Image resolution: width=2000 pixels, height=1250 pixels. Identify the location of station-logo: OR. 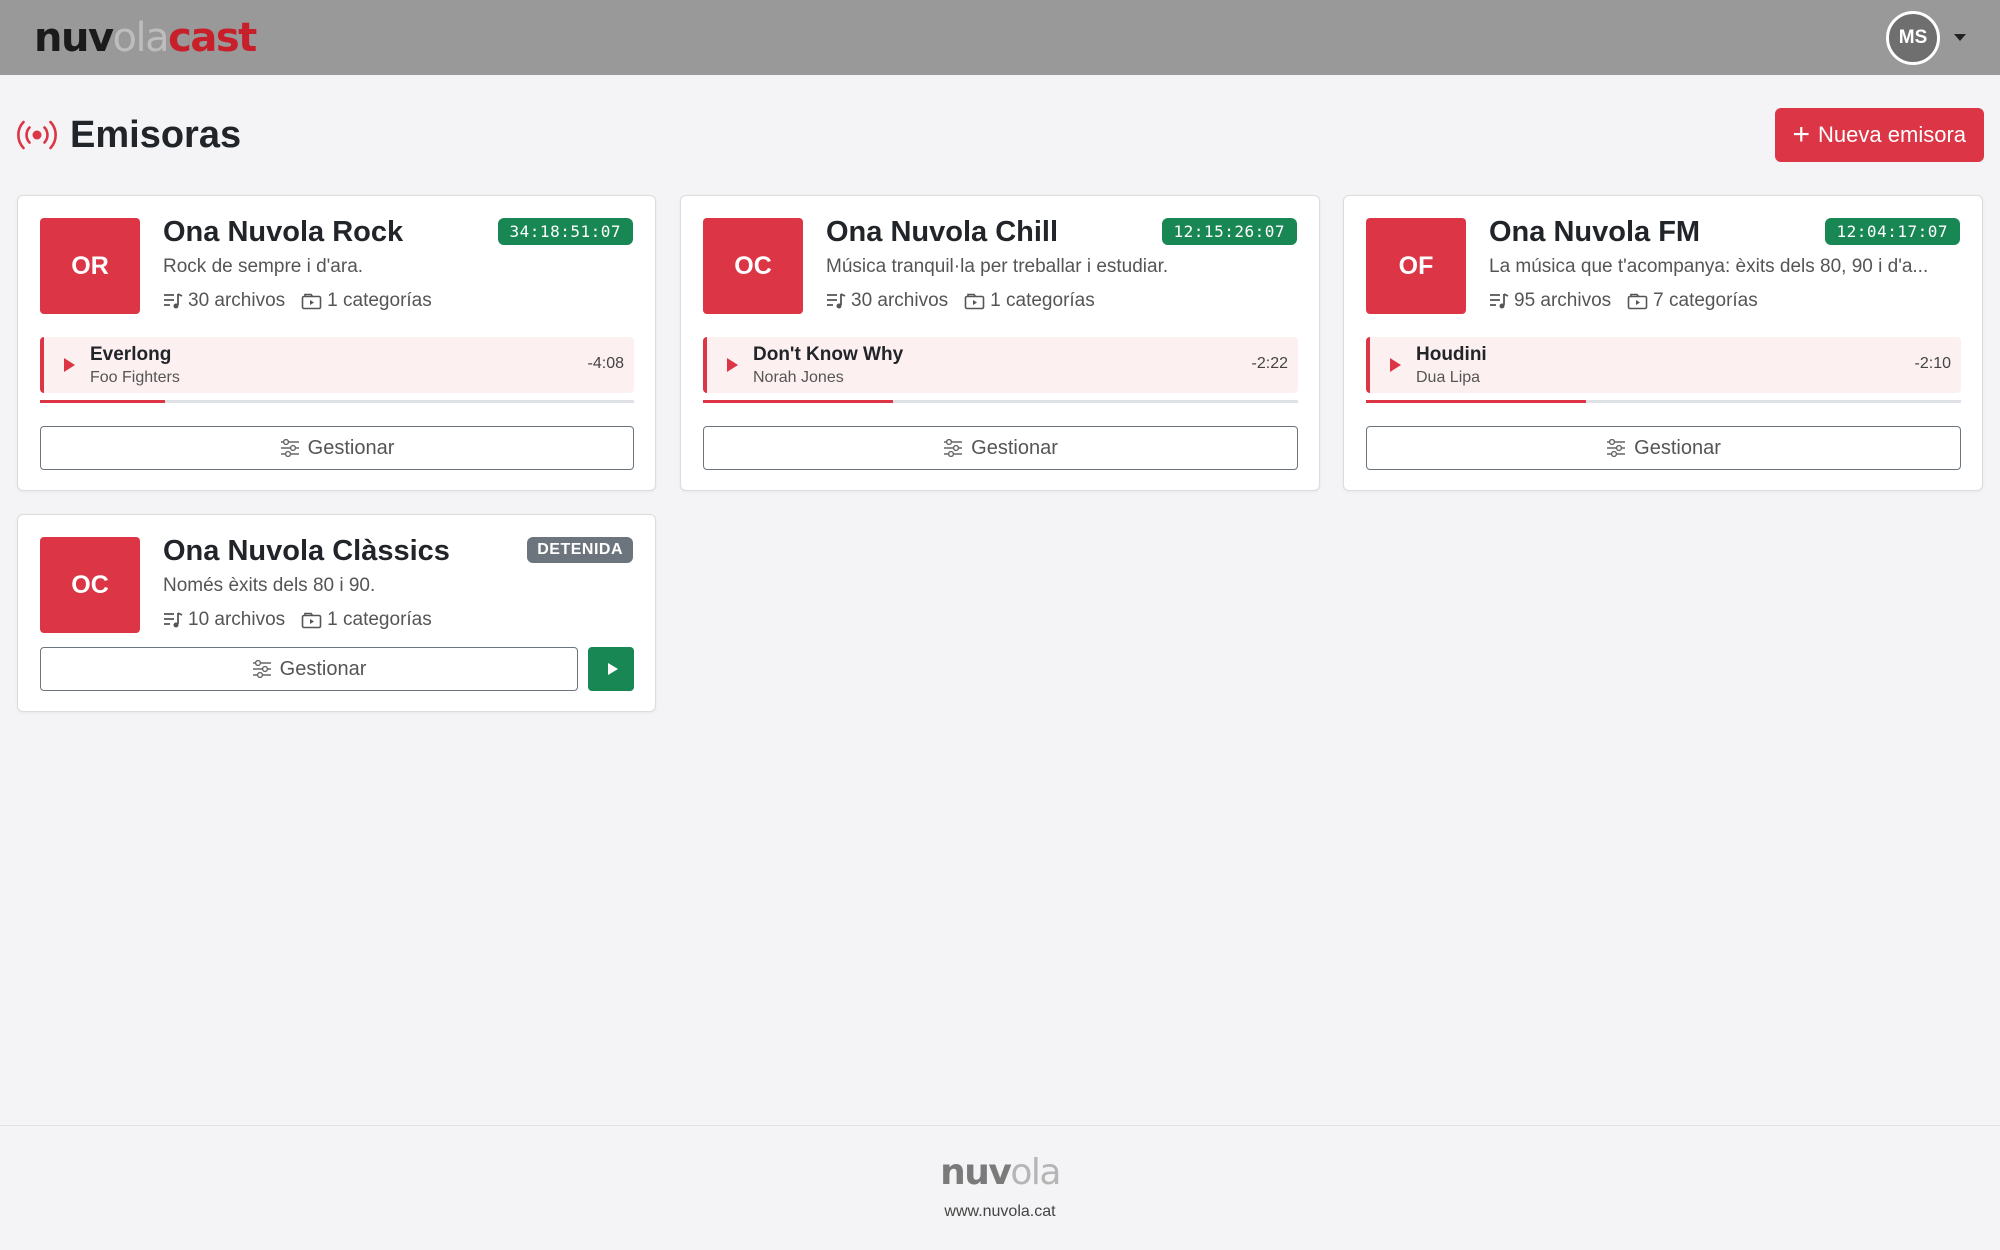
(90, 266).